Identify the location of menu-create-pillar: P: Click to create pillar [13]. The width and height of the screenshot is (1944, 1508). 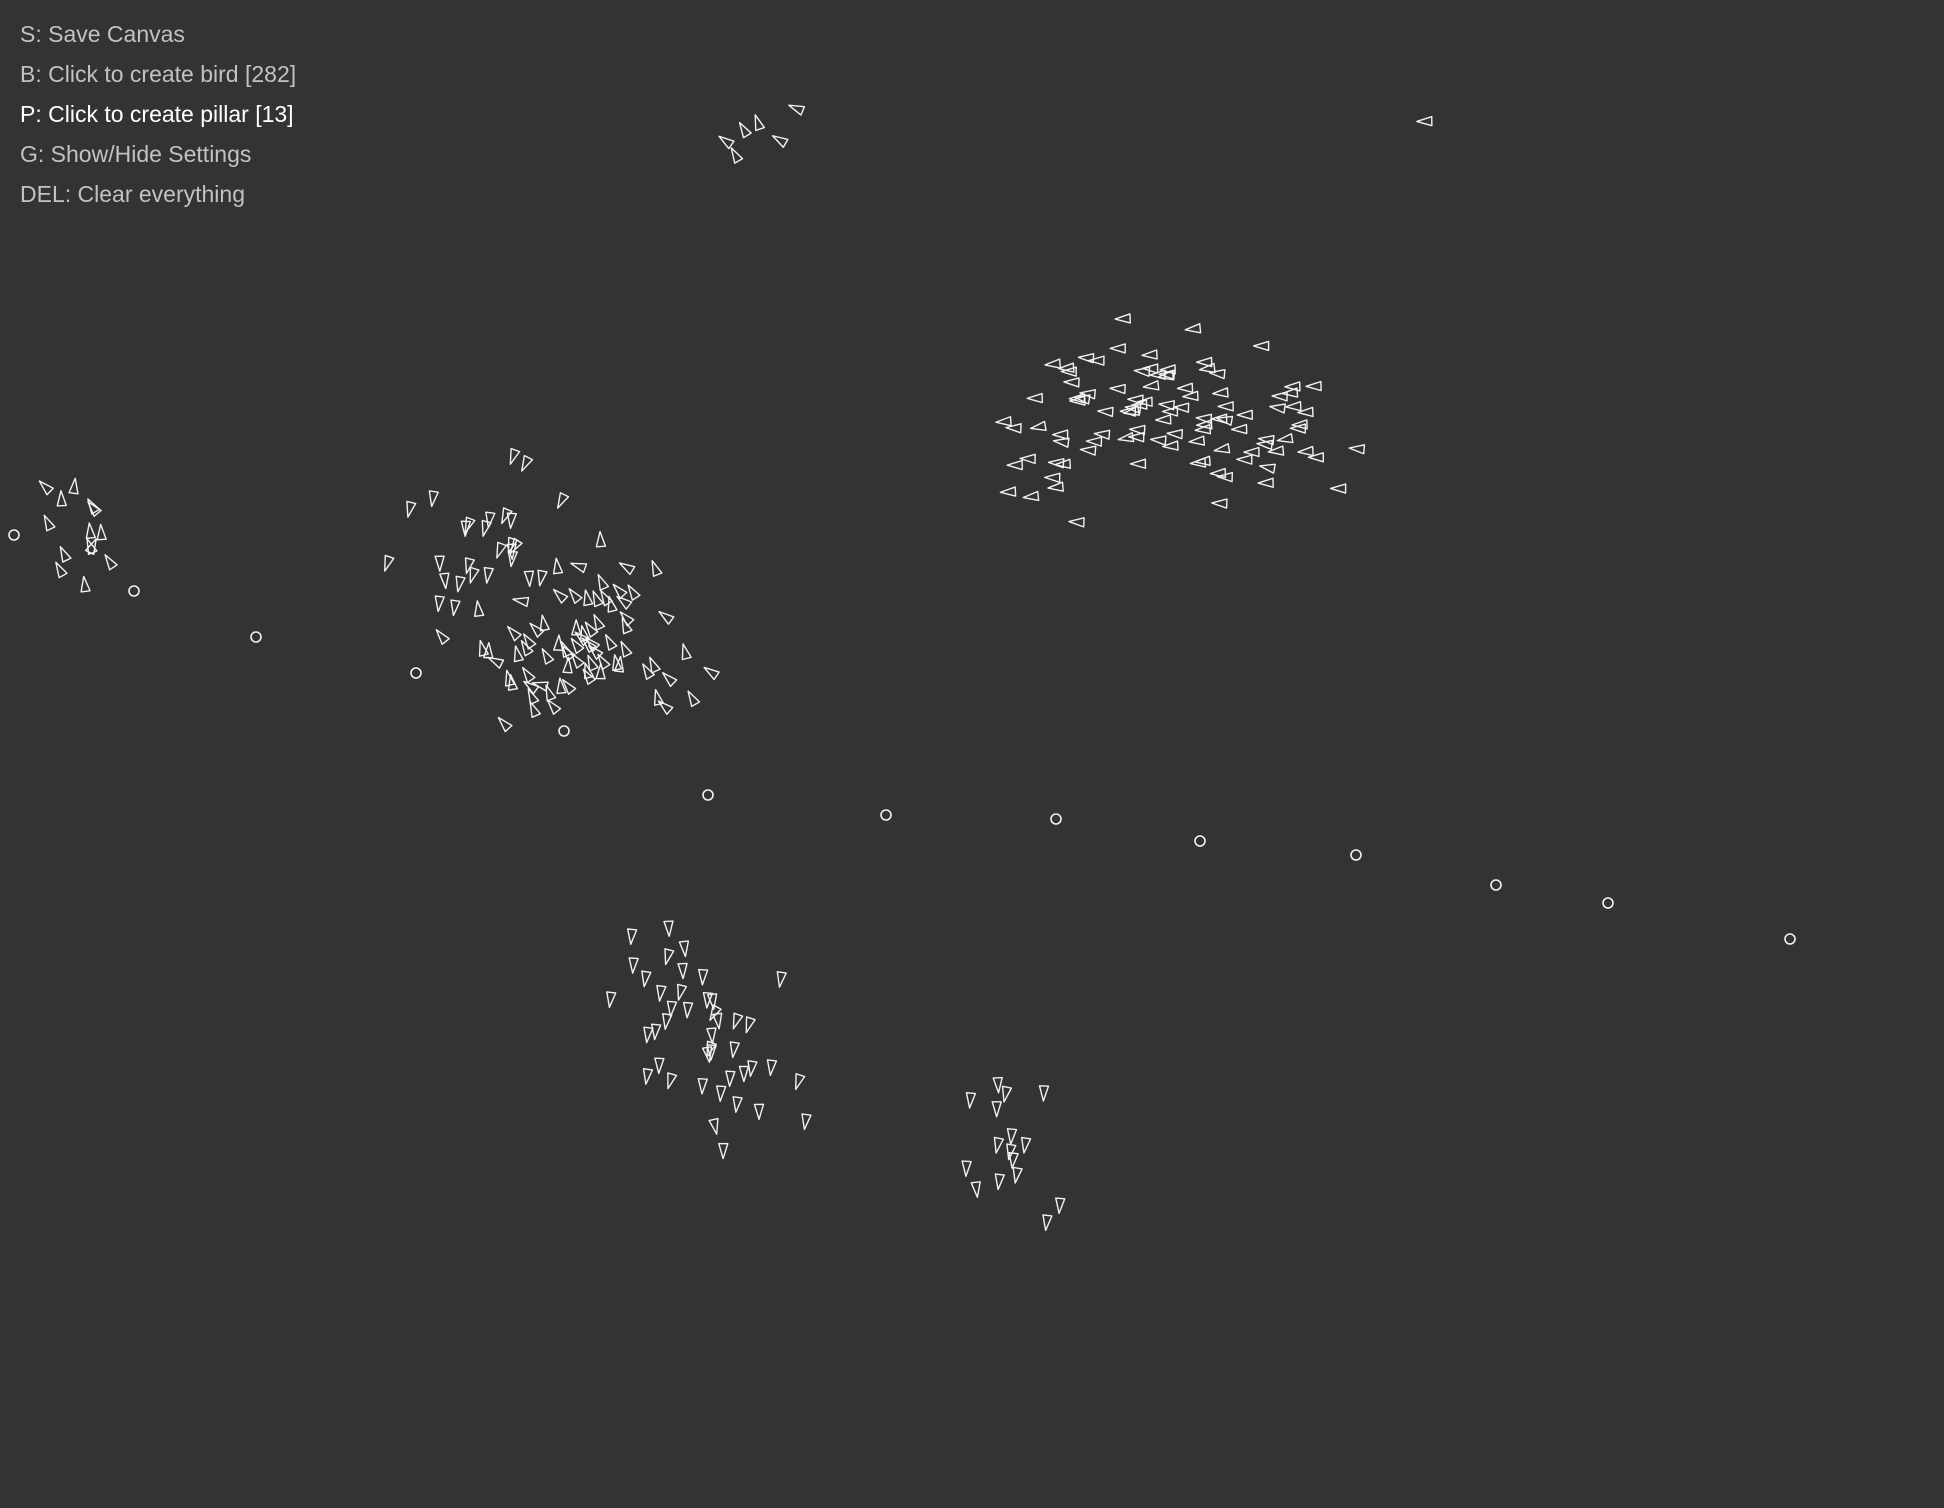
(158, 114).